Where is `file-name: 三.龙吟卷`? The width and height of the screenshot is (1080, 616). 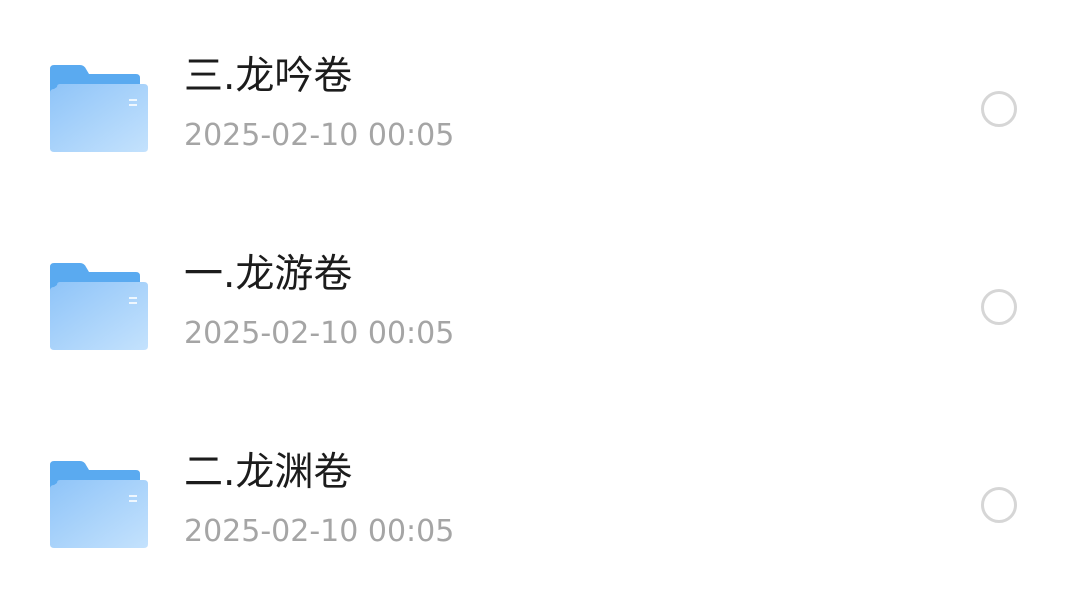 file-name: 三.龙吟卷 is located at coordinates (268, 76).